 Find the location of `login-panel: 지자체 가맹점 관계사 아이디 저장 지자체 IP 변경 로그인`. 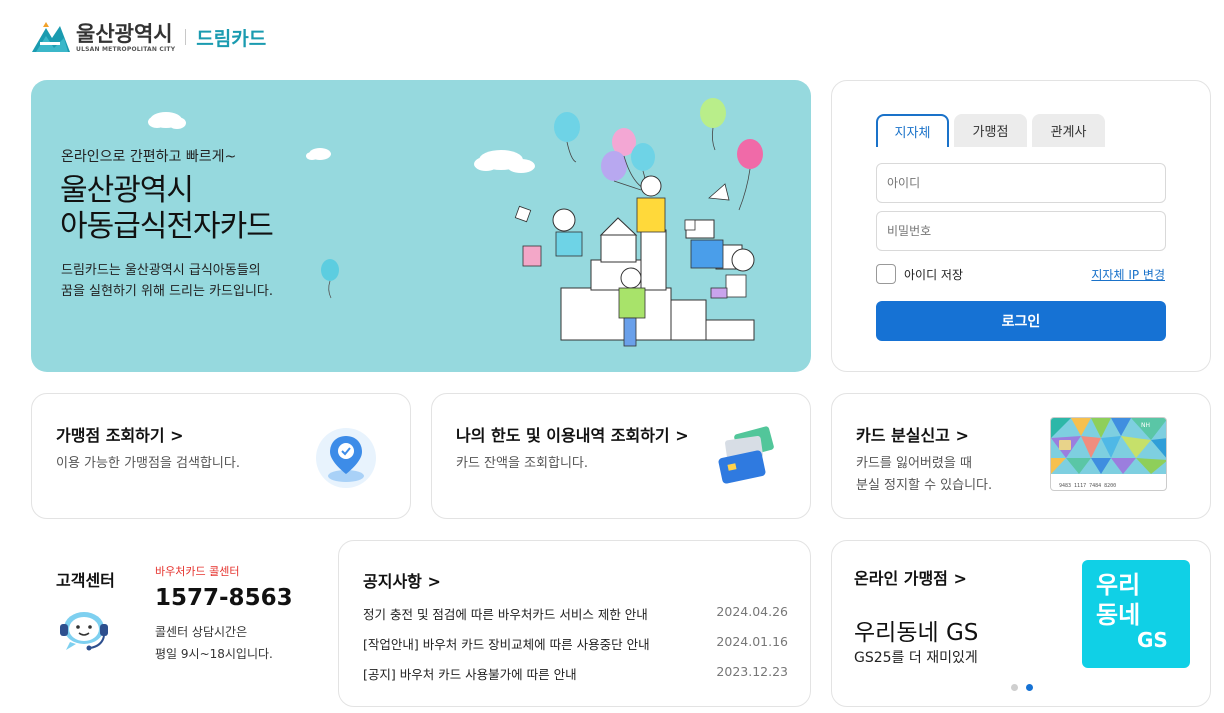

login-panel: 지자체 가맹점 관계사 아이디 저장 지자체 IP 변경 로그인 is located at coordinates (1021, 226).